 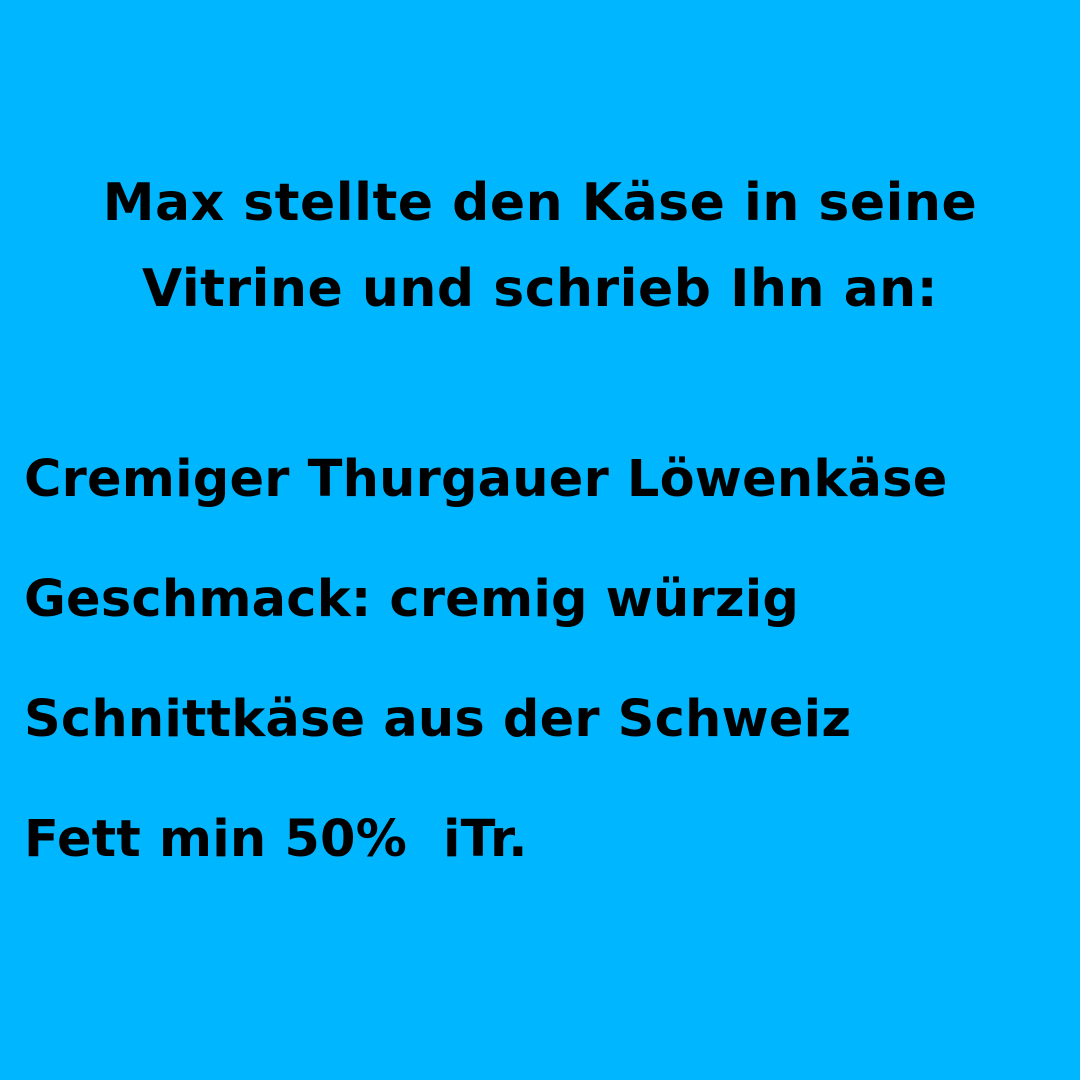 I want to click on headline-line-2: Vitrine und schrieb Ihn an:, so click(x=540, y=289).